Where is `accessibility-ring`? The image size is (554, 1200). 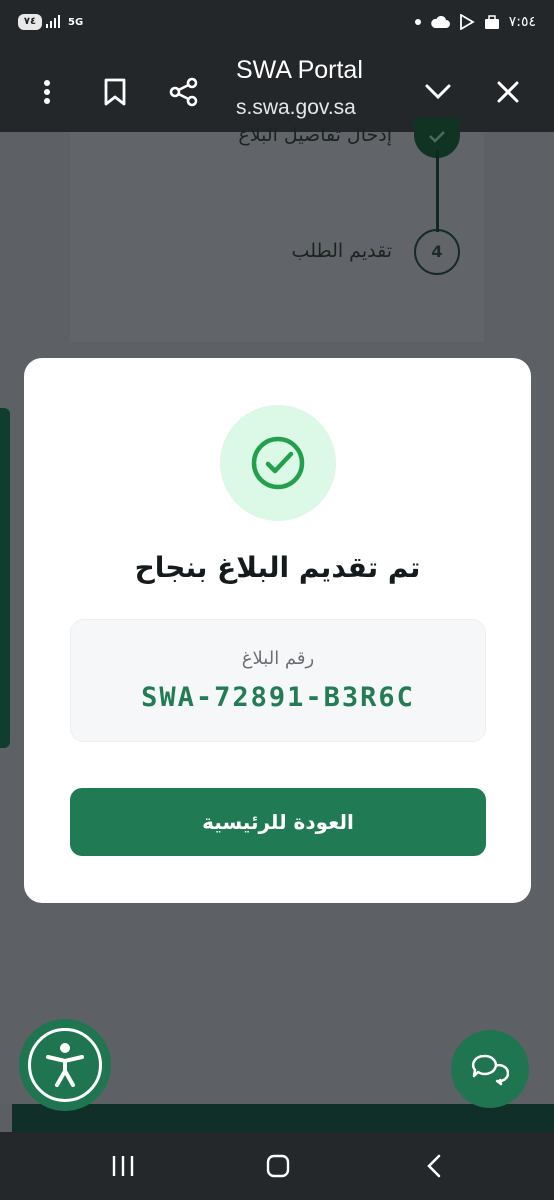 accessibility-ring is located at coordinates (65, 1065).